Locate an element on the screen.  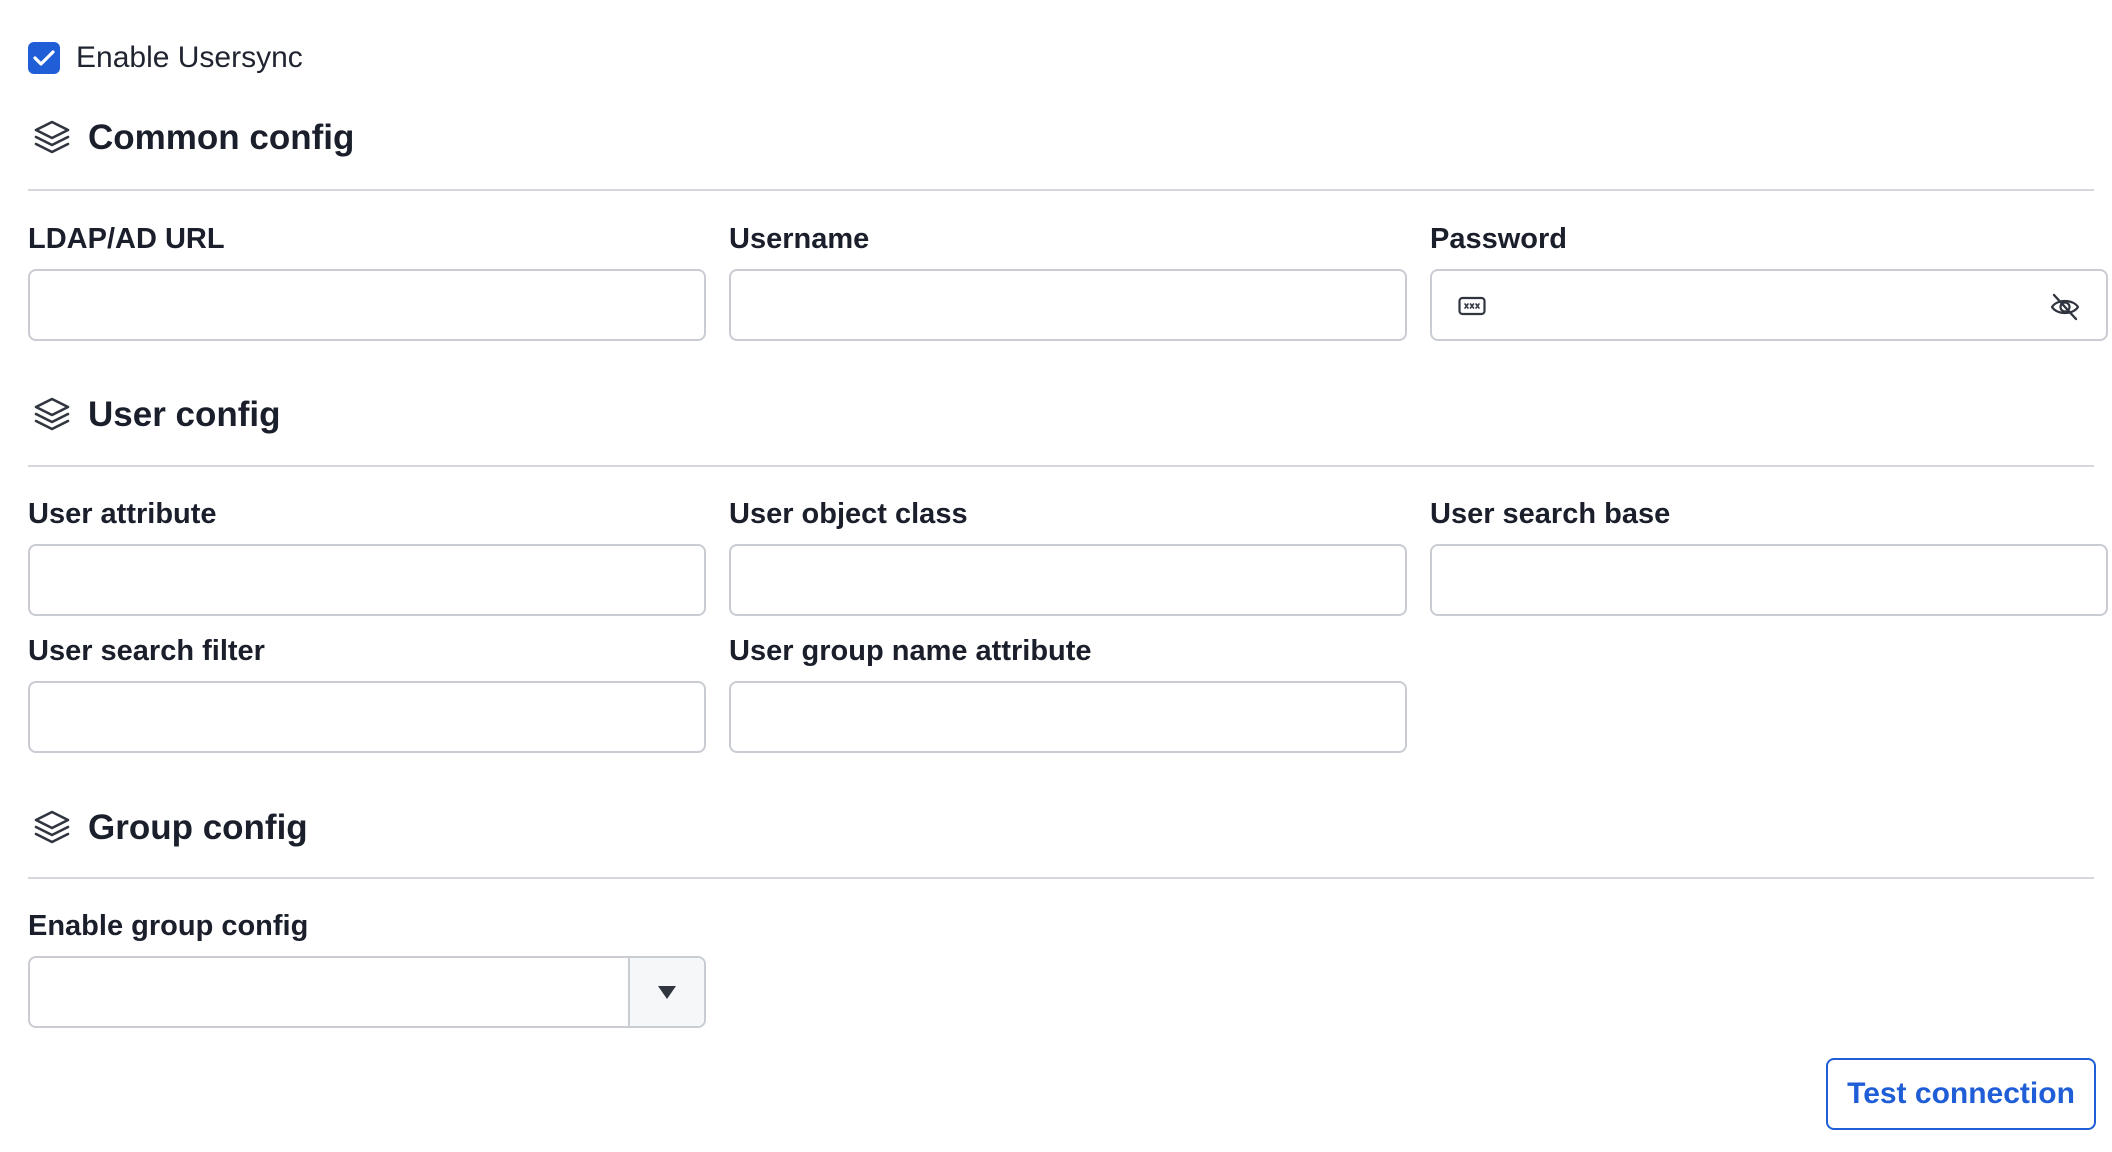
group-config-header: Group config is located at coordinates (168, 828).